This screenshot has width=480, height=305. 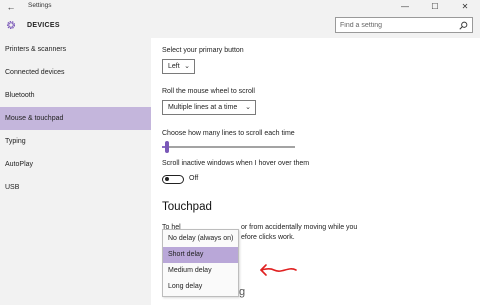 What do you see at coordinates (203, 107) in the screenshot?
I see `wheel-scroll-value: Multiple lines at a time` at bounding box center [203, 107].